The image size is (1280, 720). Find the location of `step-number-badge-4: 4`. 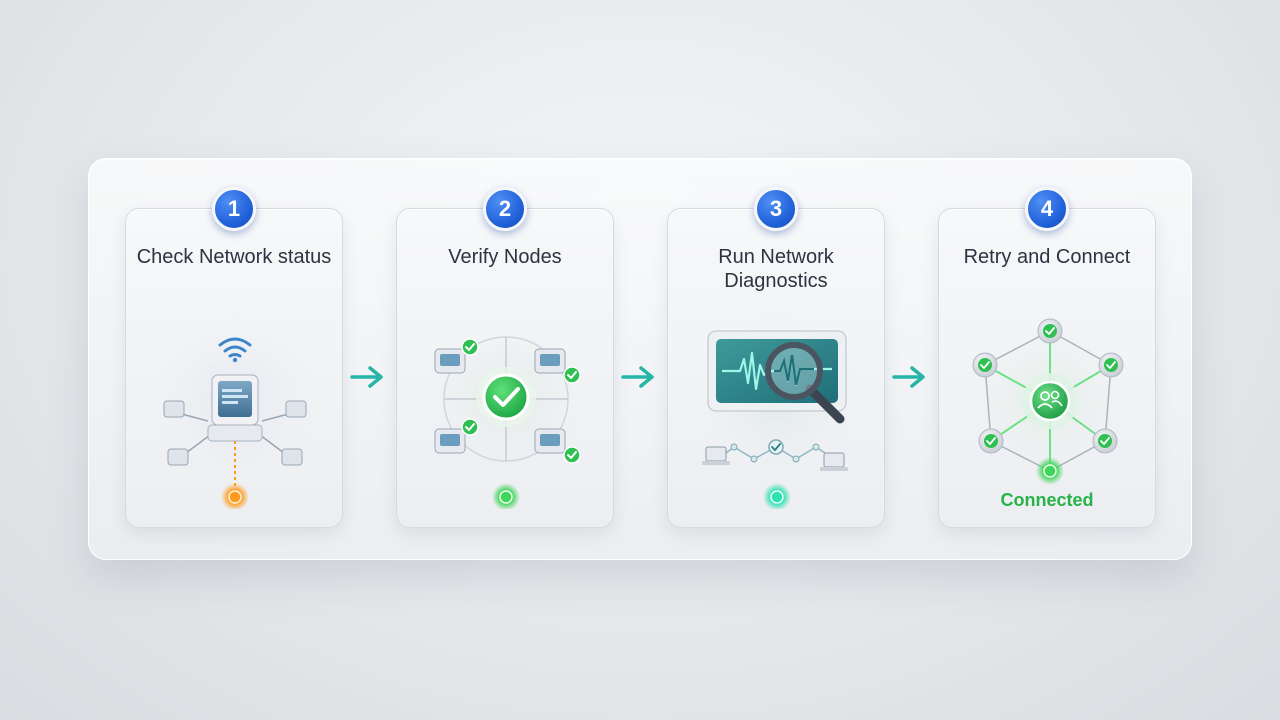

step-number-badge-4: 4 is located at coordinates (1047, 209).